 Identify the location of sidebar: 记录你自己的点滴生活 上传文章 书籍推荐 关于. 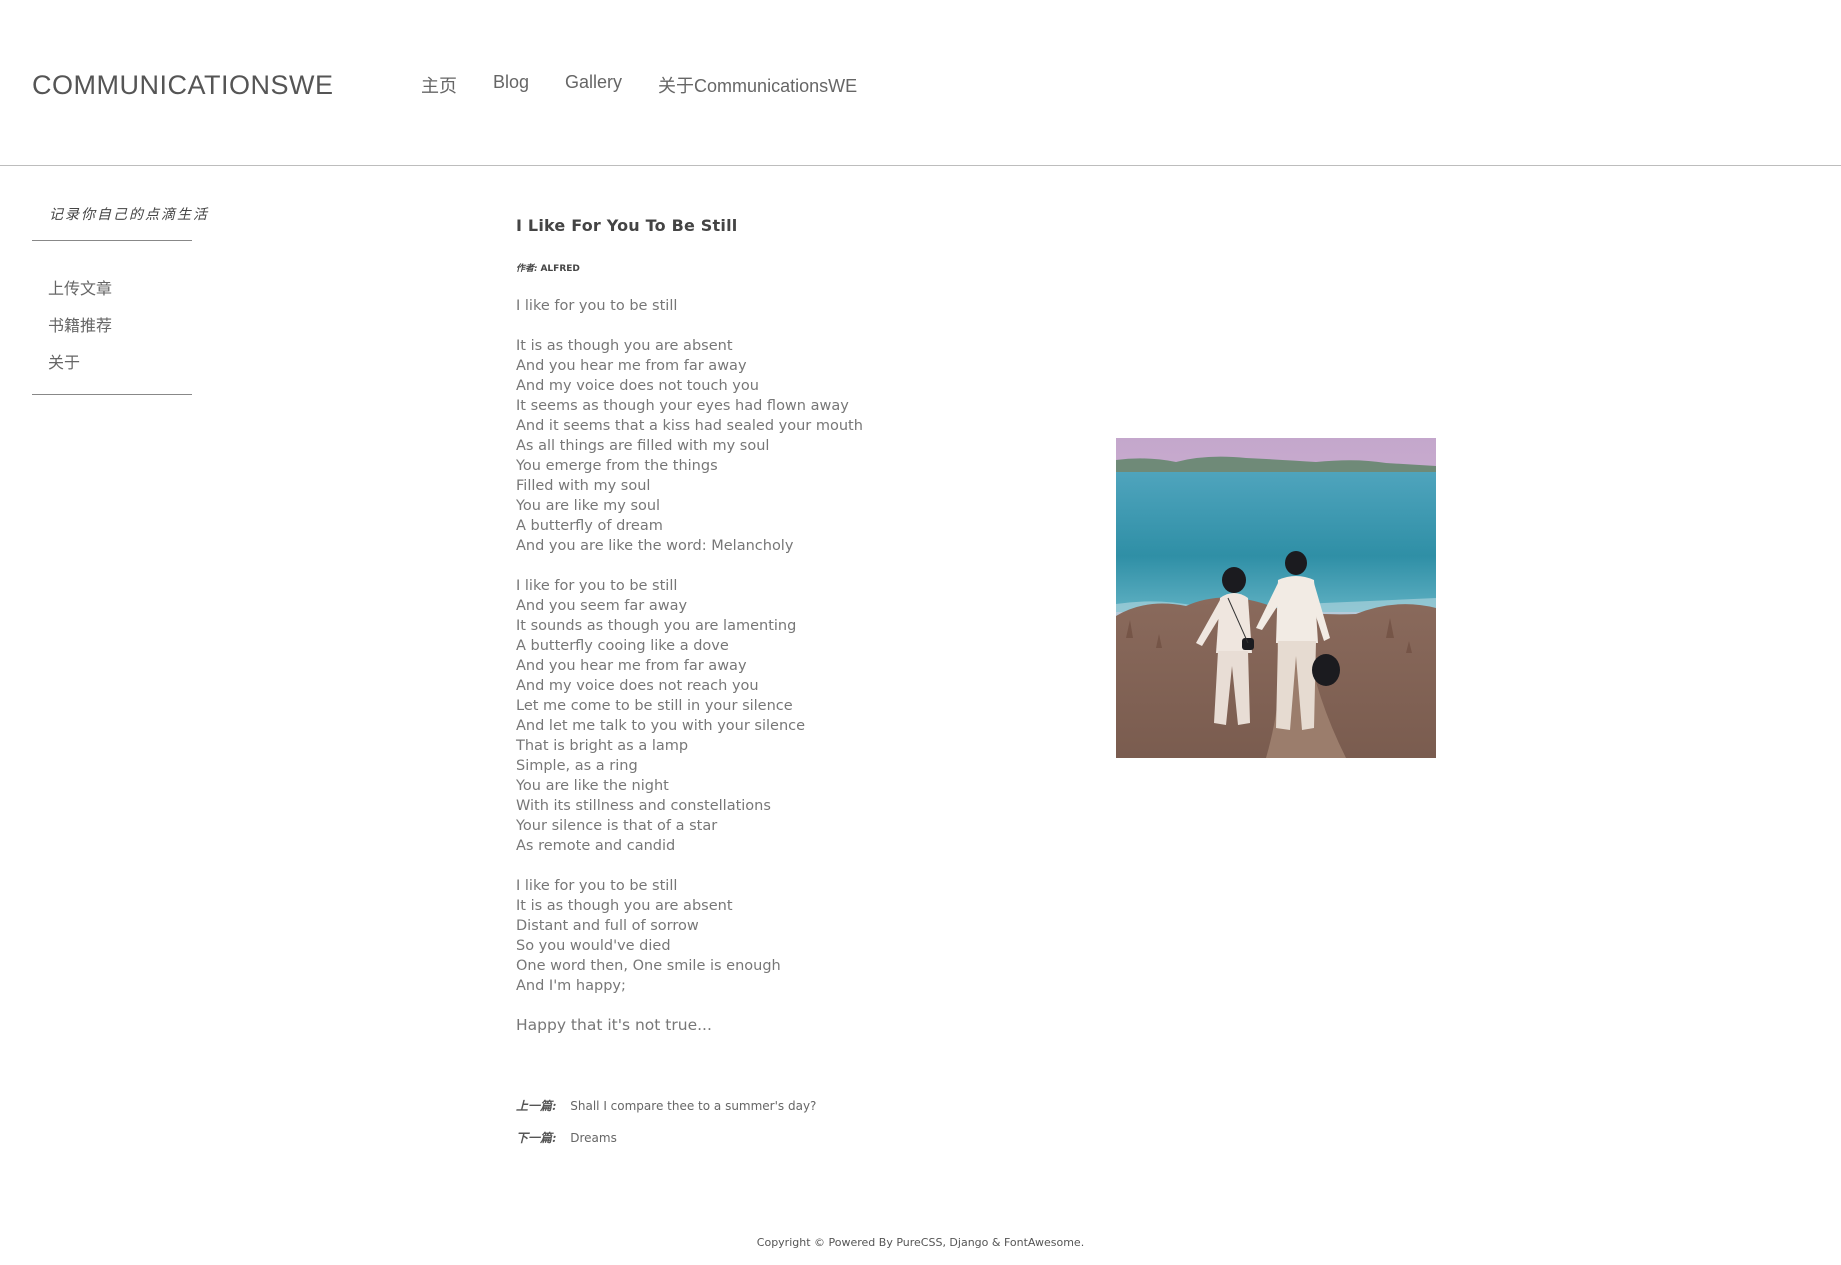
(119, 295).